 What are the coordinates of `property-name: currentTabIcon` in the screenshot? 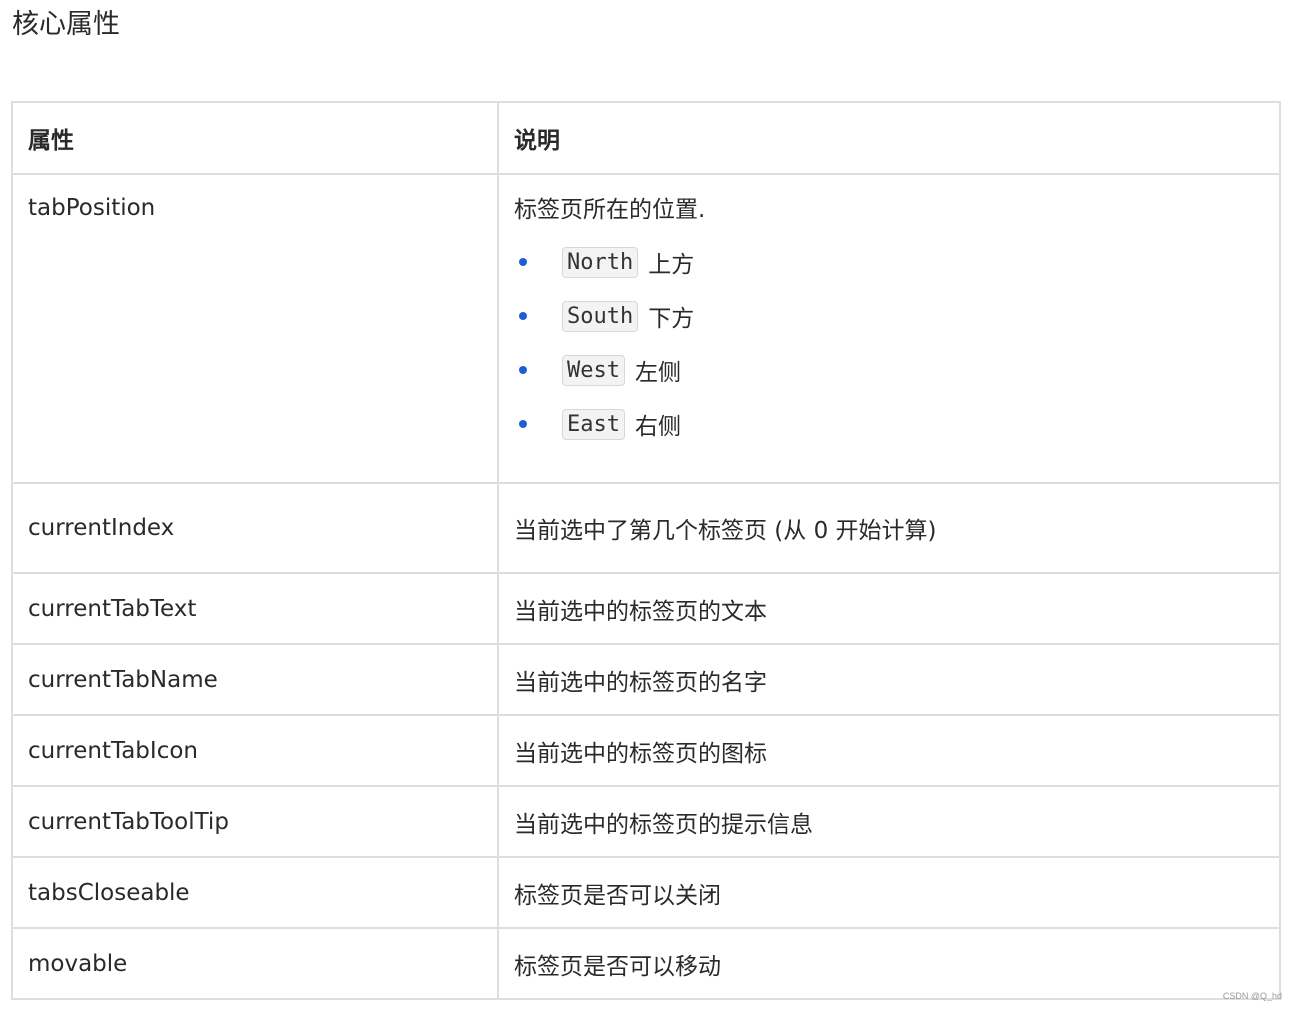 It's located at (255, 750).